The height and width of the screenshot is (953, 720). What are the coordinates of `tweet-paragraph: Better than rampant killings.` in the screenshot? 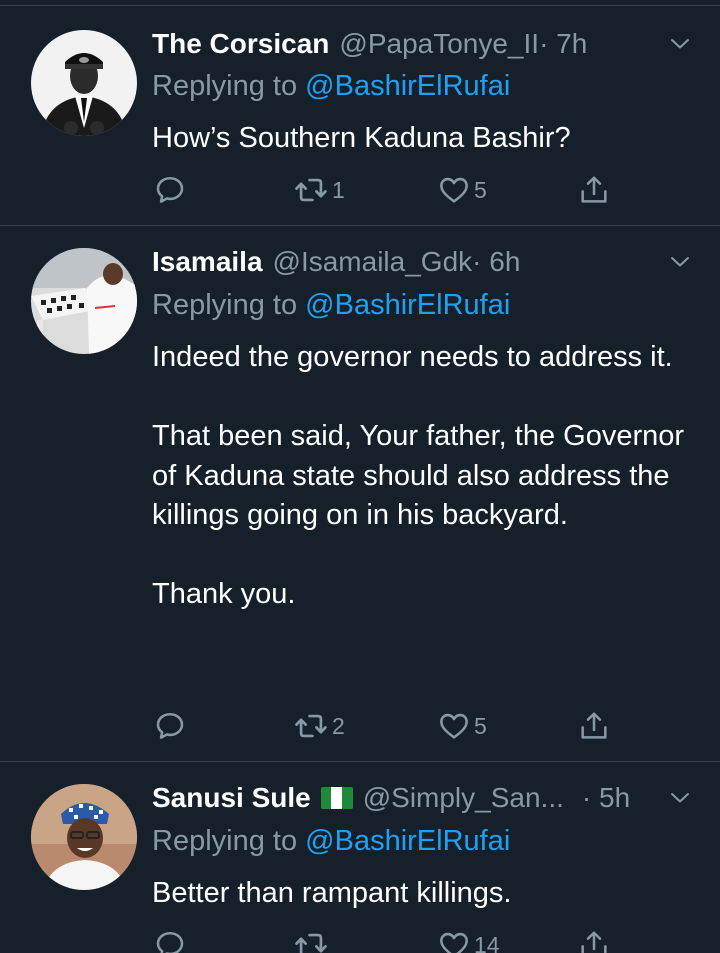 It's located at (332, 893).